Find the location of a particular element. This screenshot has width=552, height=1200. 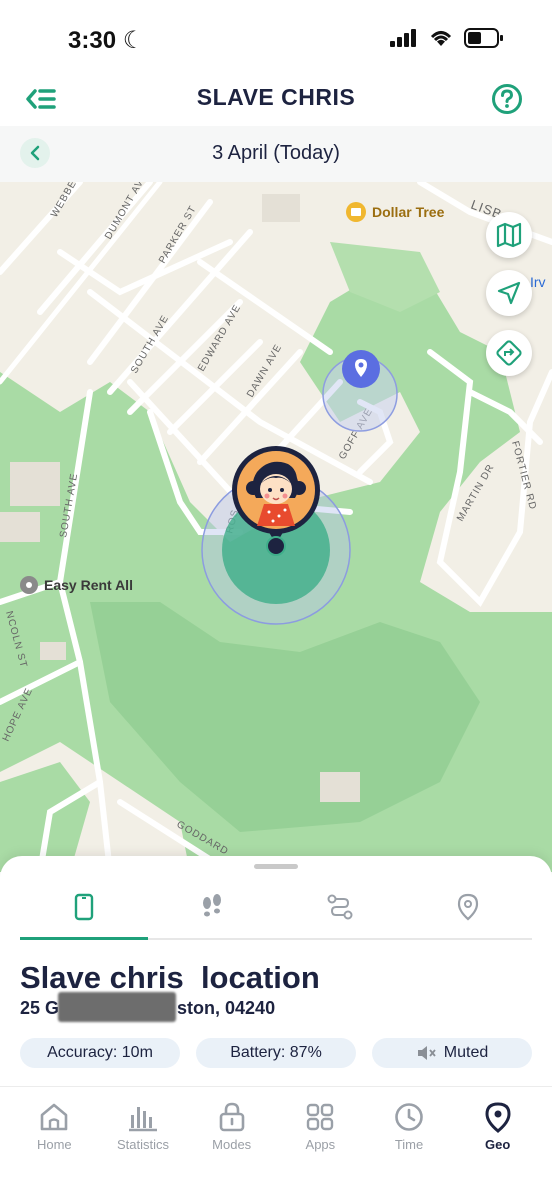

nav-label: Statistics is located at coordinates (143, 1144).